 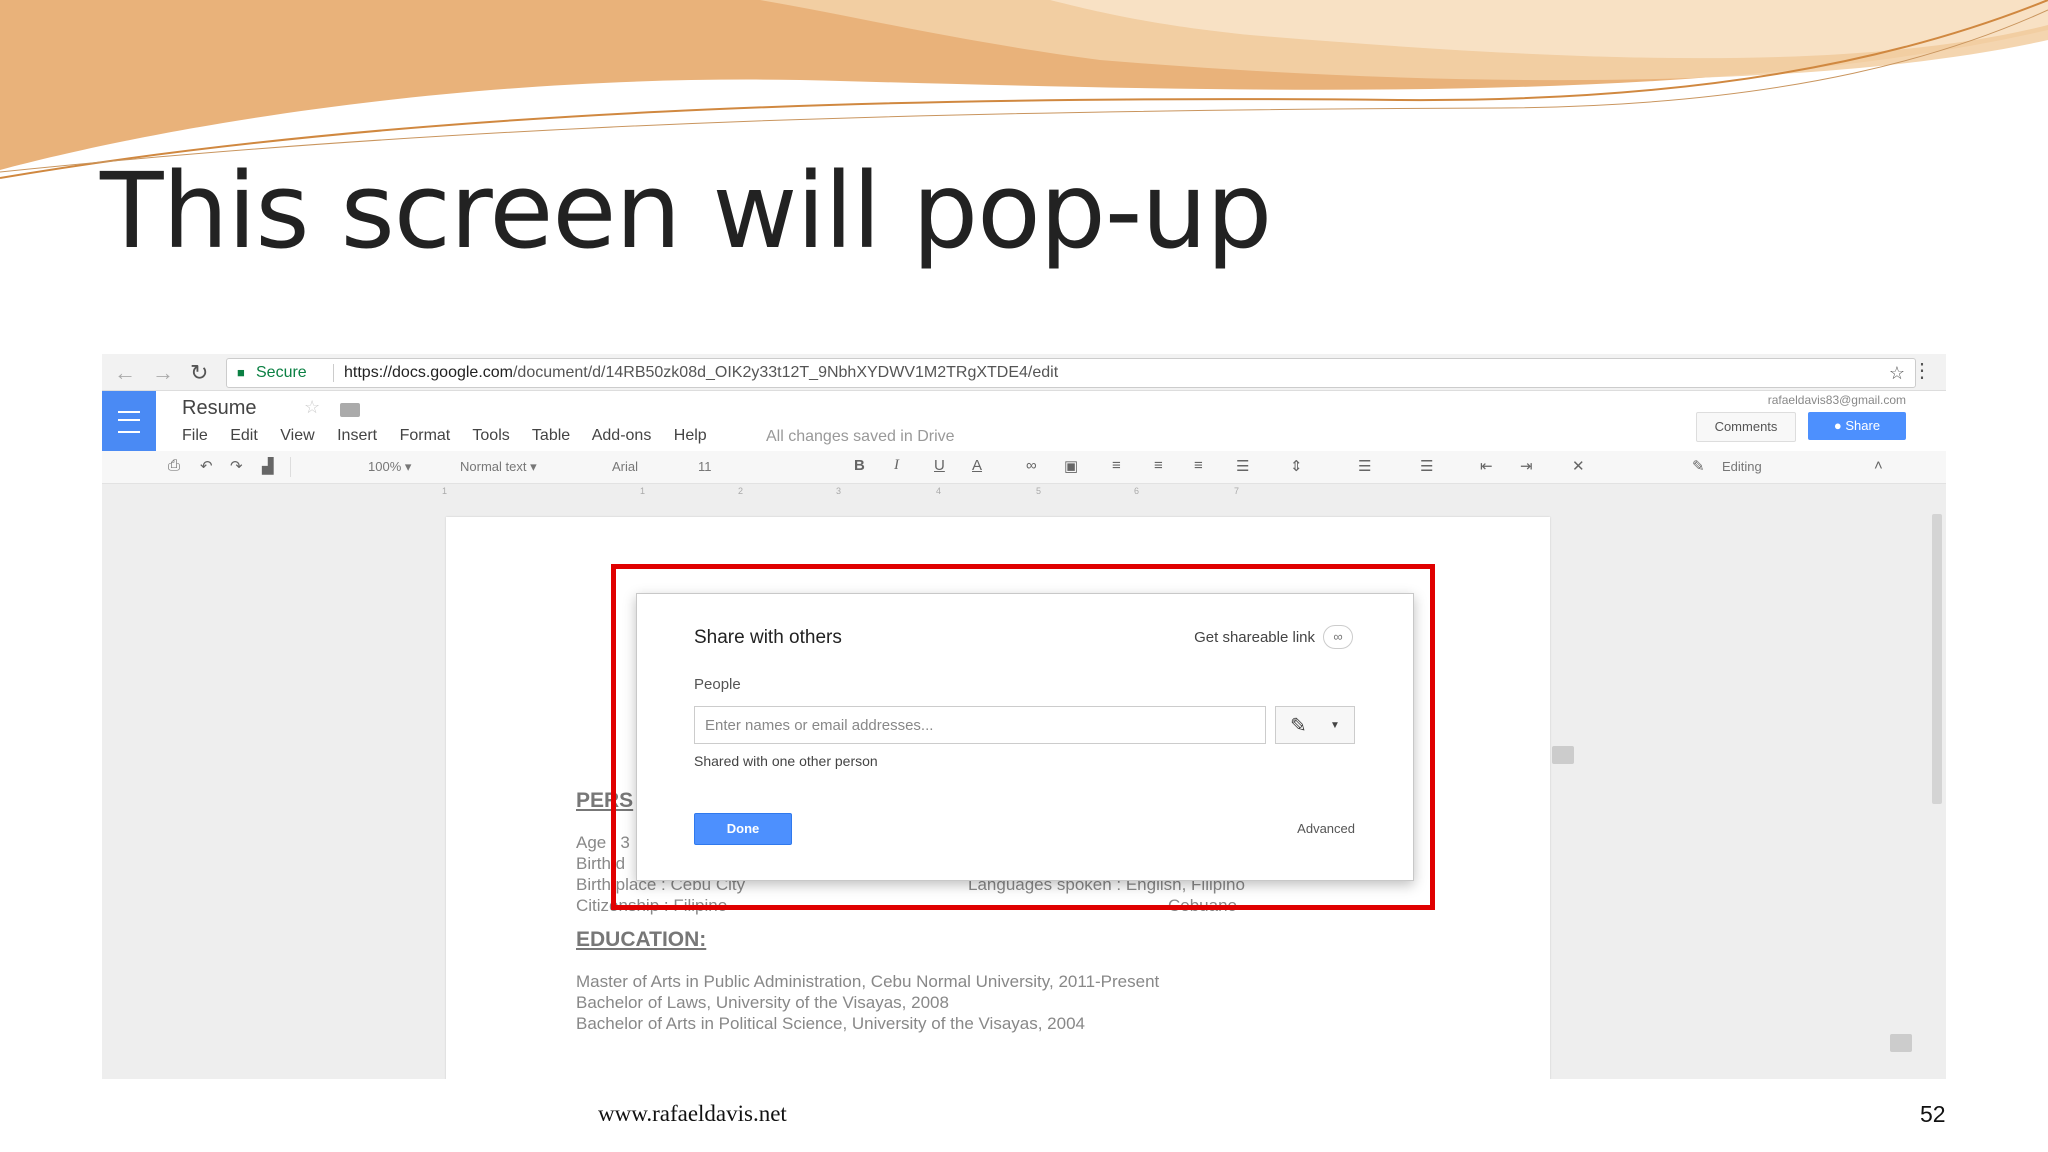 What do you see at coordinates (1198, 465) in the screenshot?
I see `align-right-icon: ≡` at bounding box center [1198, 465].